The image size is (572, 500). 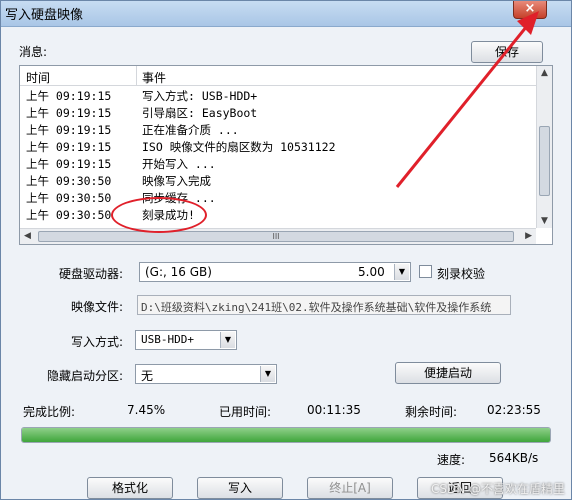 What do you see at coordinates (130, 488) in the screenshot?
I see `format-button: 格式化` at bounding box center [130, 488].